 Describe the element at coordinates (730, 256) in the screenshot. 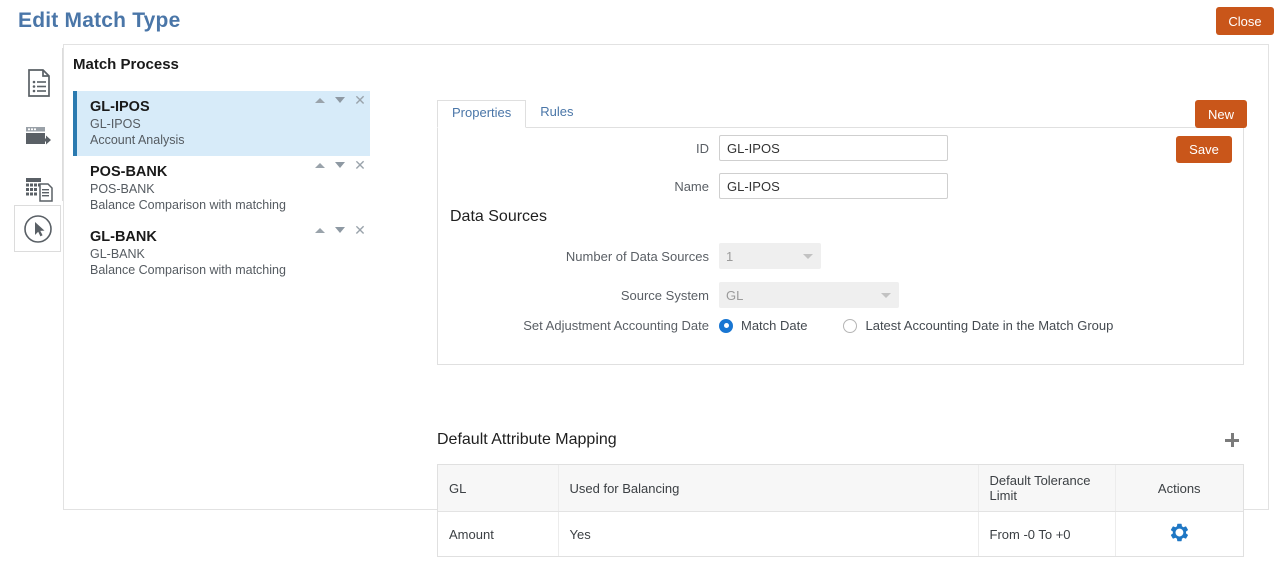

I see `number-of-data-sources-value: 1` at that location.